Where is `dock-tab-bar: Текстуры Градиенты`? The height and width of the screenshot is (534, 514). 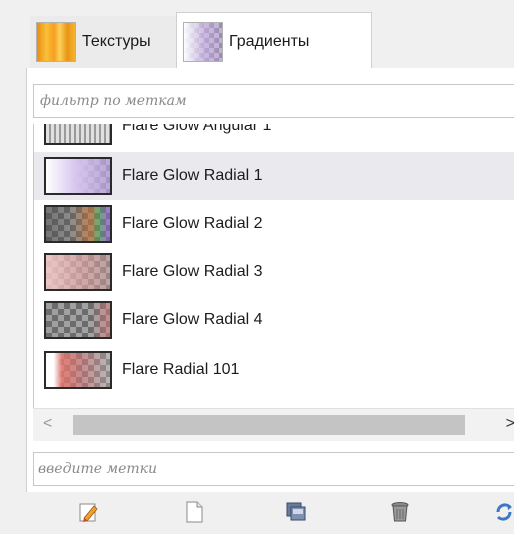 dock-tab-bar: Текстуры Градиенты is located at coordinates (270, 41).